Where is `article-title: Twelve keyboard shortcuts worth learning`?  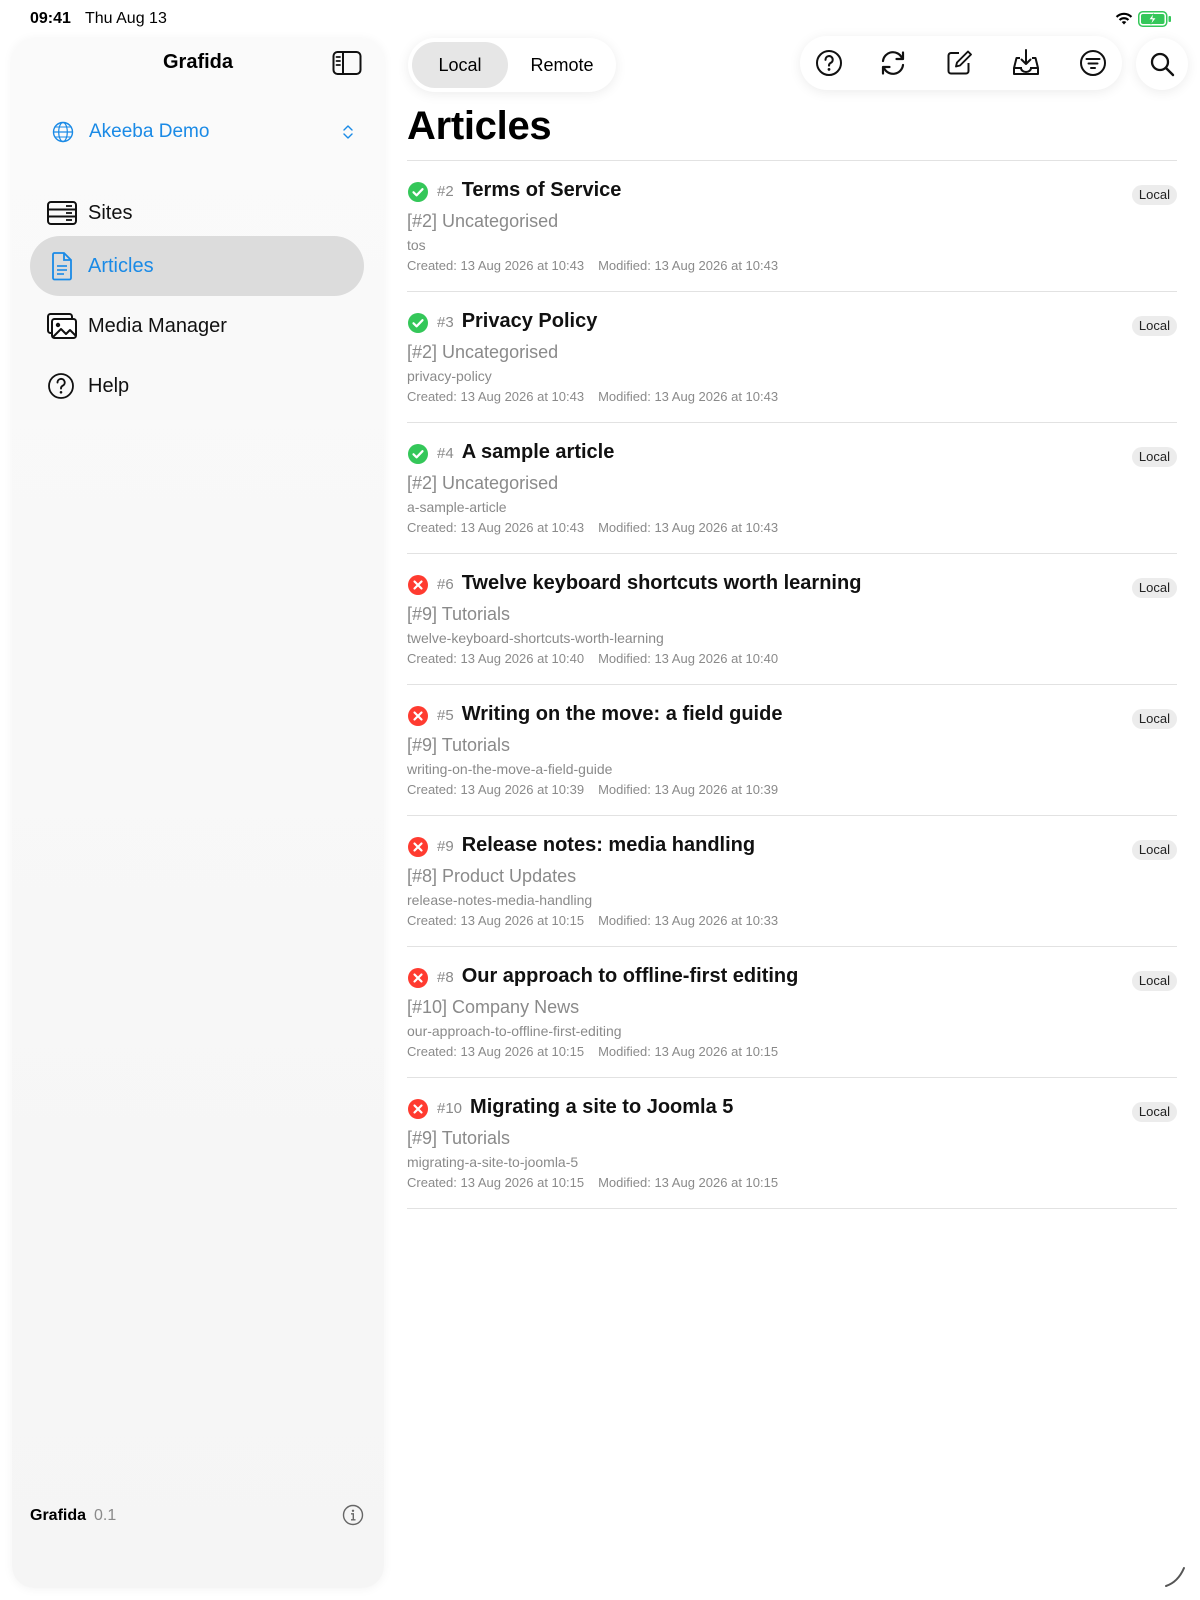 article-title: Twelve keyboard shortcuts worth learning is located at coordinates (661, 583).